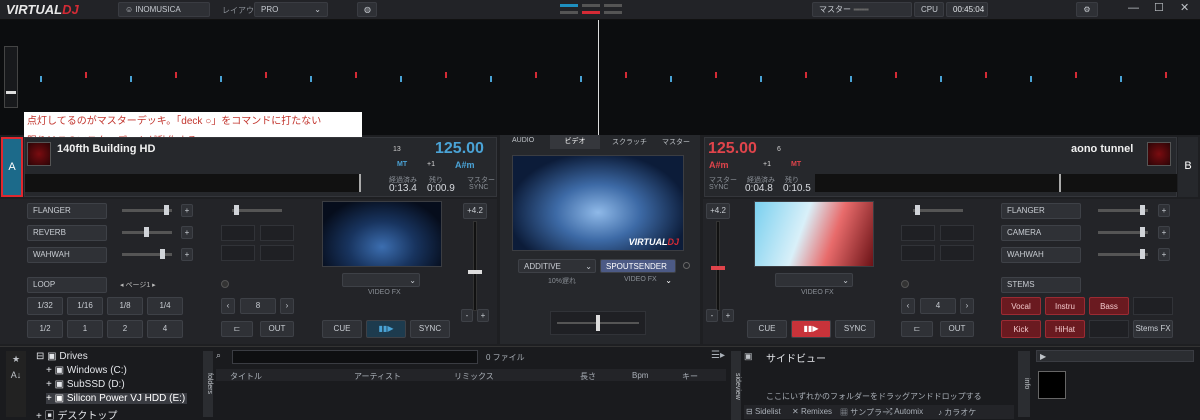 The height and width of the screenshot is (420, 1200). Describe the element at coordinates (855, 329) in the screenshot. I see `deck-b-sync-button: SYNC` at that location.